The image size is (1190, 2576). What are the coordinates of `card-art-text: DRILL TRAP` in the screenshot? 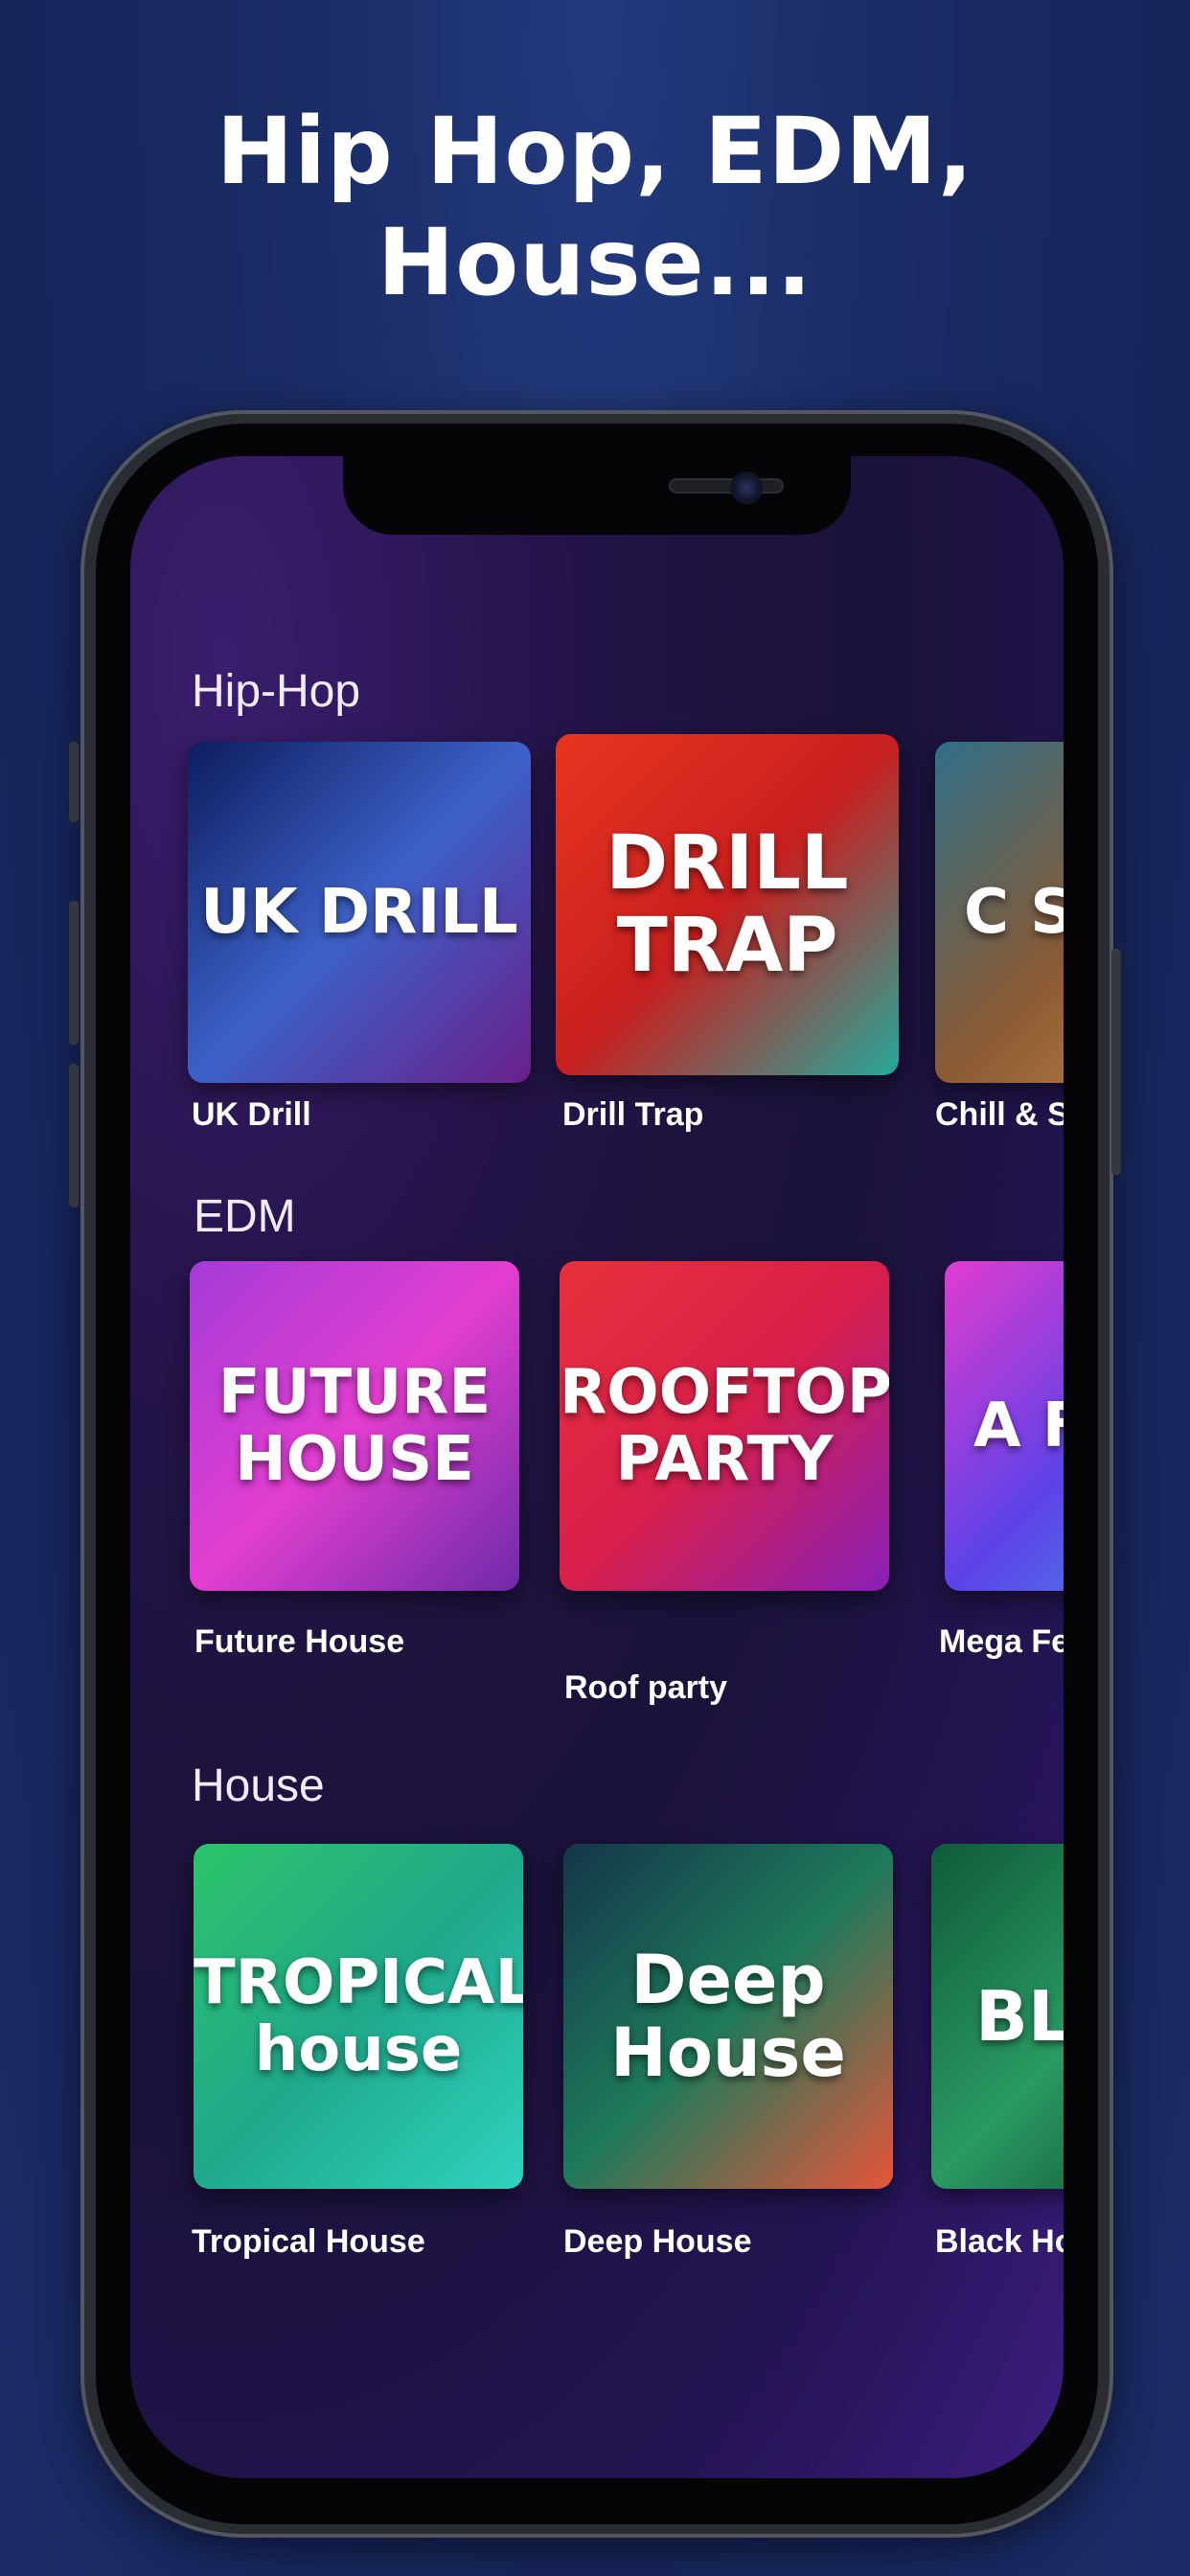 It's located at (728, 904).